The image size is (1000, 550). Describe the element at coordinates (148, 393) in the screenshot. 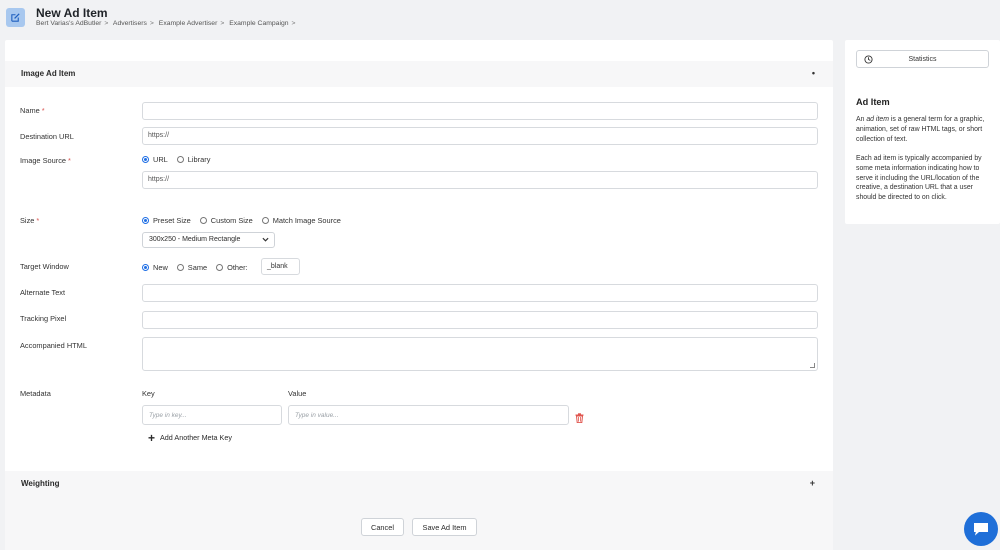

I see `metadata-key-header: Key` at that location.